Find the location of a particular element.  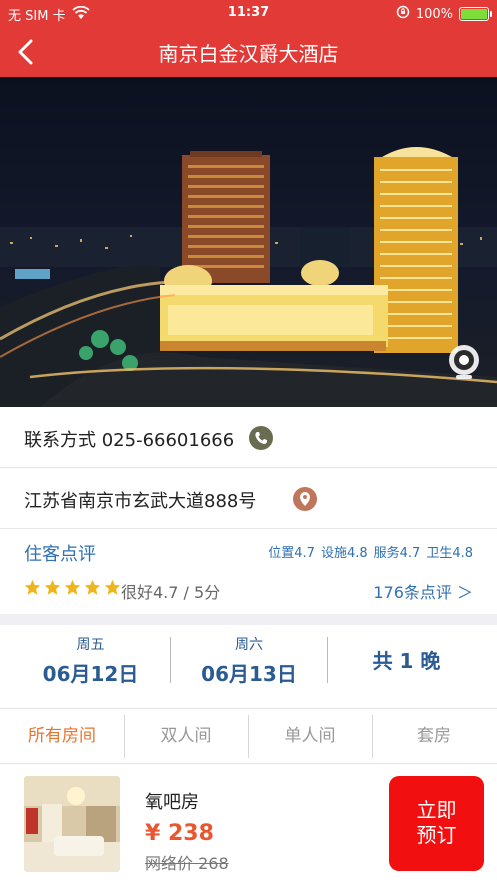

review-title: 住客点评 is located at coordinates (60, 554).